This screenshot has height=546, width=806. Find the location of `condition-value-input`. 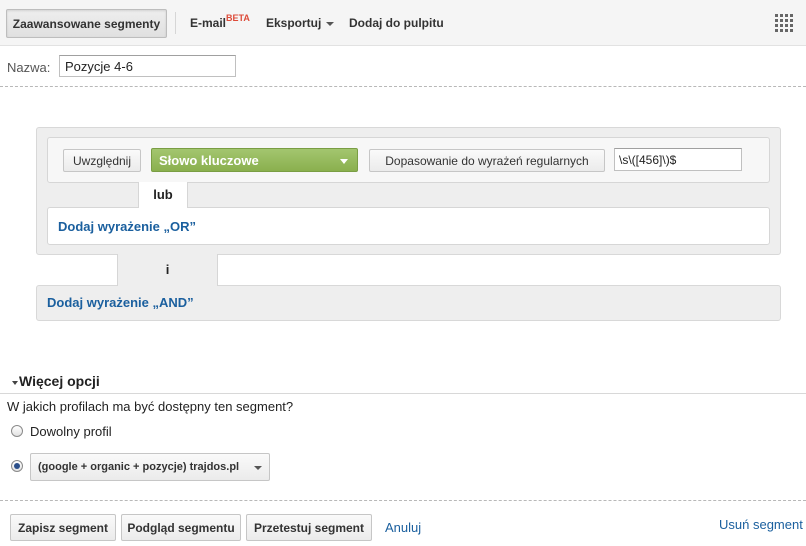

condition-value-input is located at coordinates (678, 159).